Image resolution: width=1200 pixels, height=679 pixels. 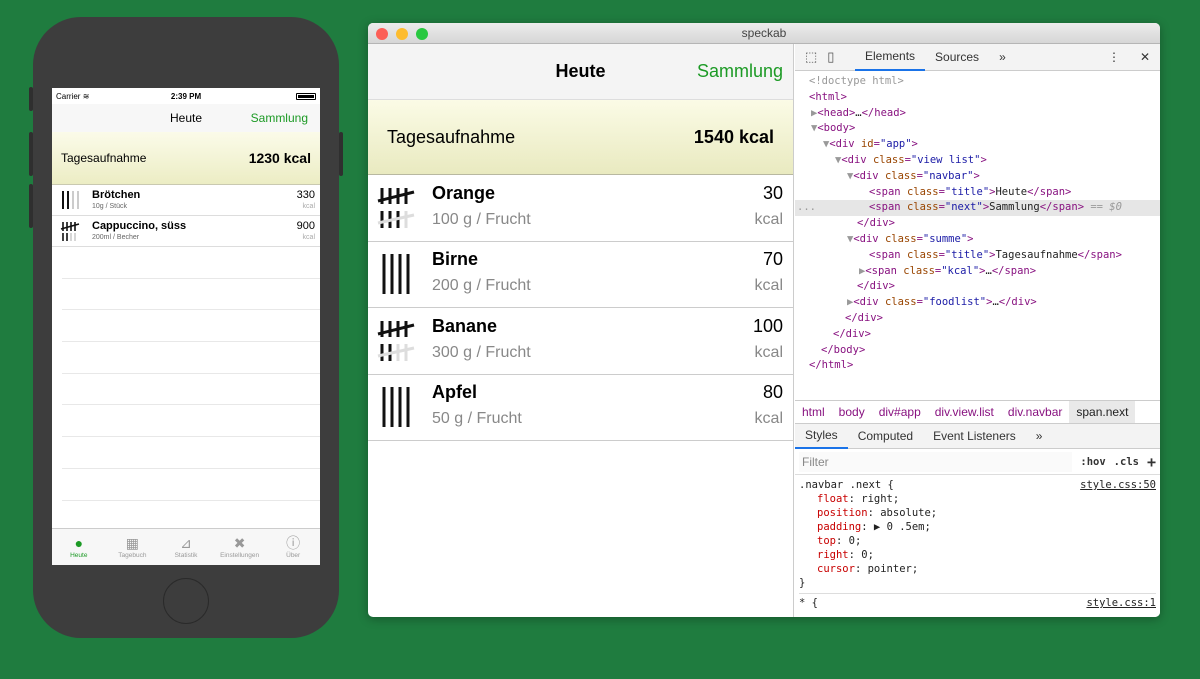 I want to click on window-title: speckab, so click(x=764, y=33).